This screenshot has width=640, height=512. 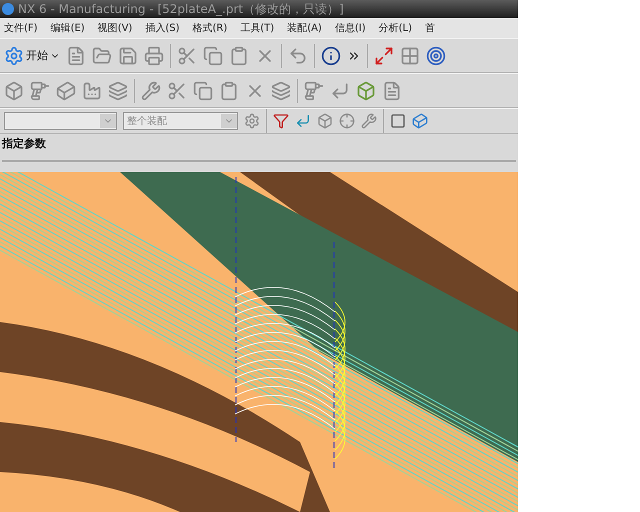 I want to click on menu-item: 首, so click(x=429, y=28).